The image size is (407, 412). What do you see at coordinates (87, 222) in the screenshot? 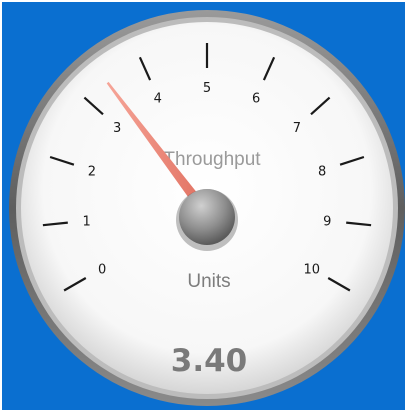
I see `tick-label: 1` at bounding box center [87, 222].